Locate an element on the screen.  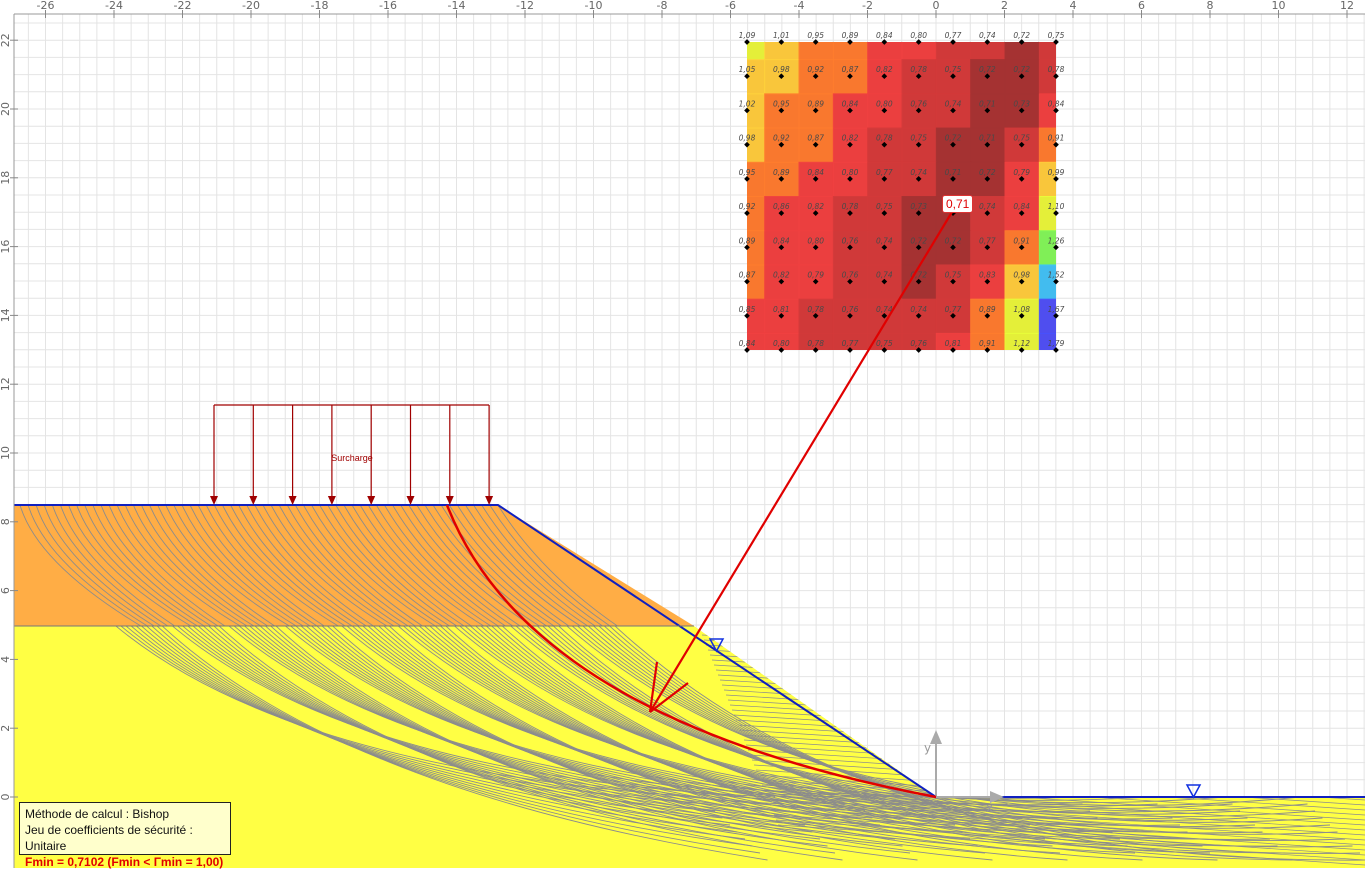
heatmap-value: 1,02 is located at coordinates (747, 103).